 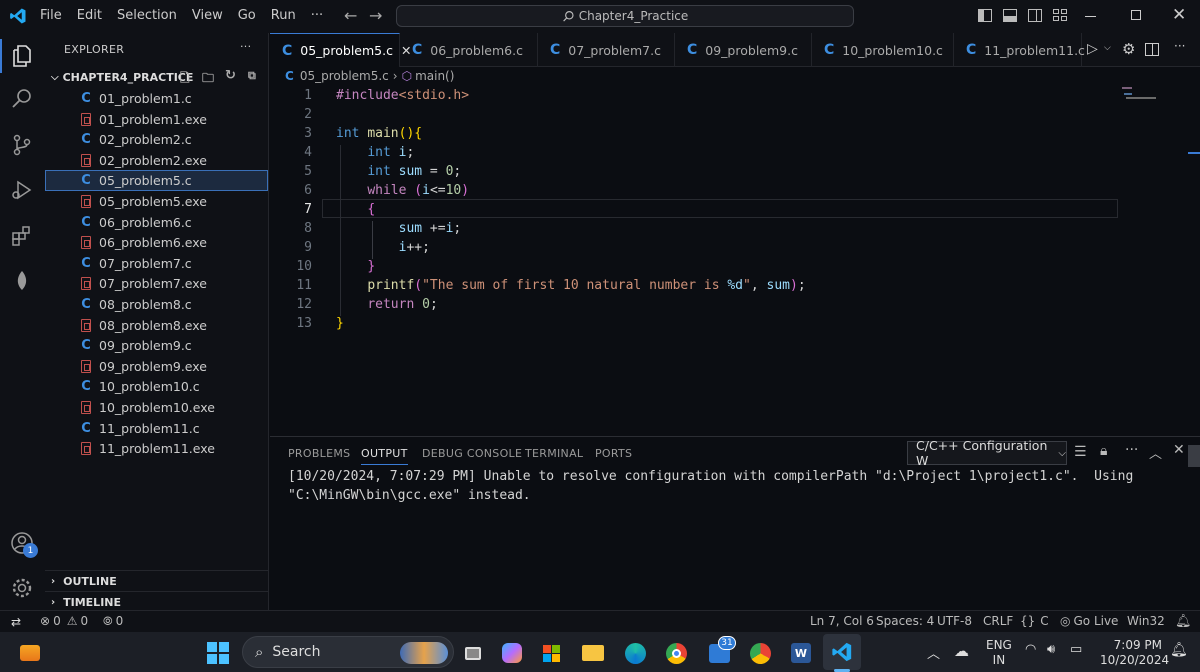 I want to click on file-item: C 02_problem2.c, so click(x=156, y=139).